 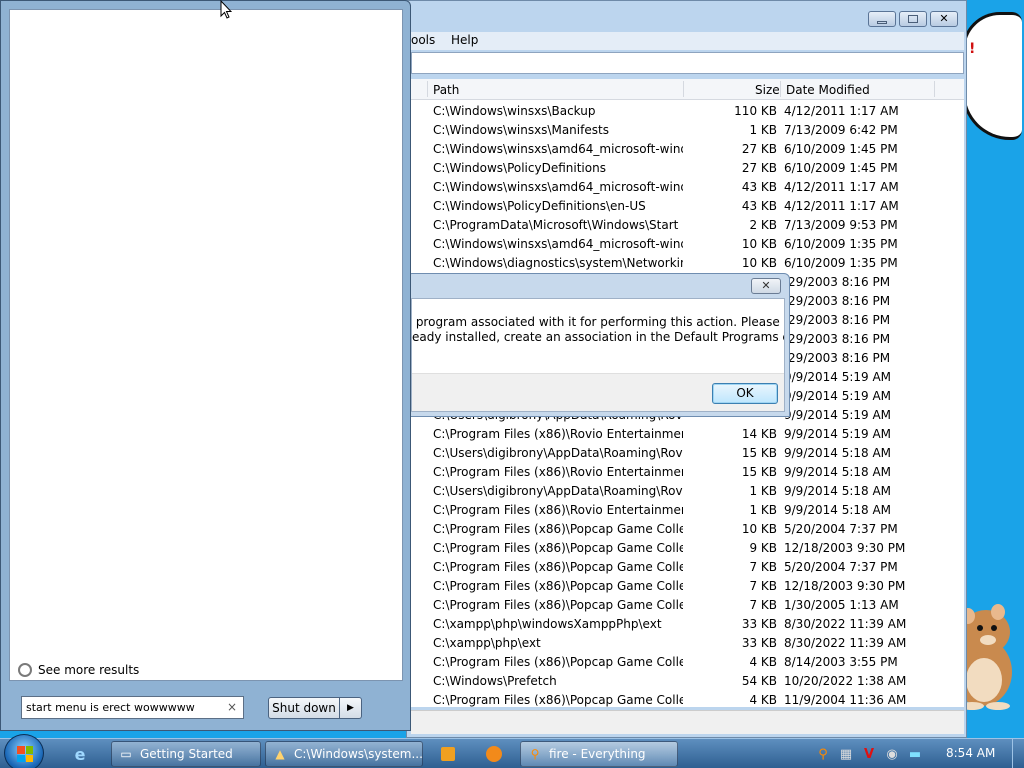 What do you see at coordinates (766, 286) in the screenshot?
I see `dialog-close-button: ✕` at bounding box center [766, 286].